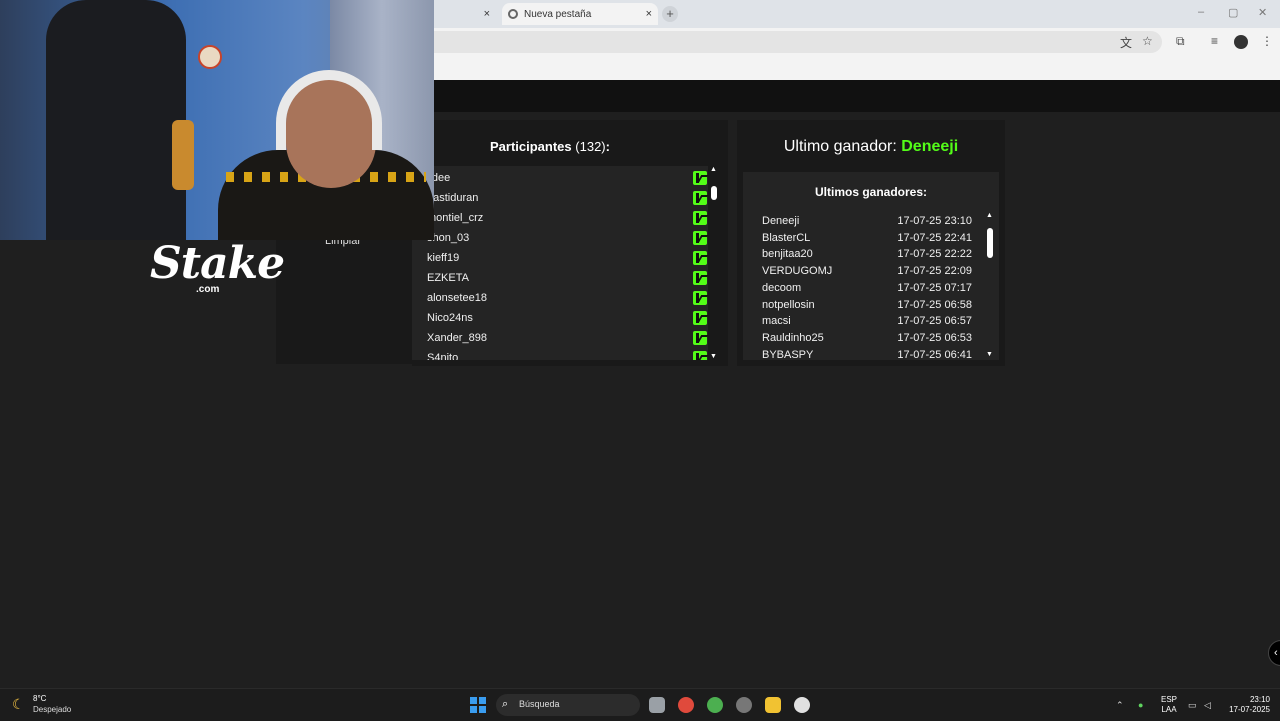 This screenshot has width=1280, height=721. What do you see at coordinates (1169, 705) in the screenshot?
I see `language-indicator: ESP LAA` at bounding box center [1169, 705].